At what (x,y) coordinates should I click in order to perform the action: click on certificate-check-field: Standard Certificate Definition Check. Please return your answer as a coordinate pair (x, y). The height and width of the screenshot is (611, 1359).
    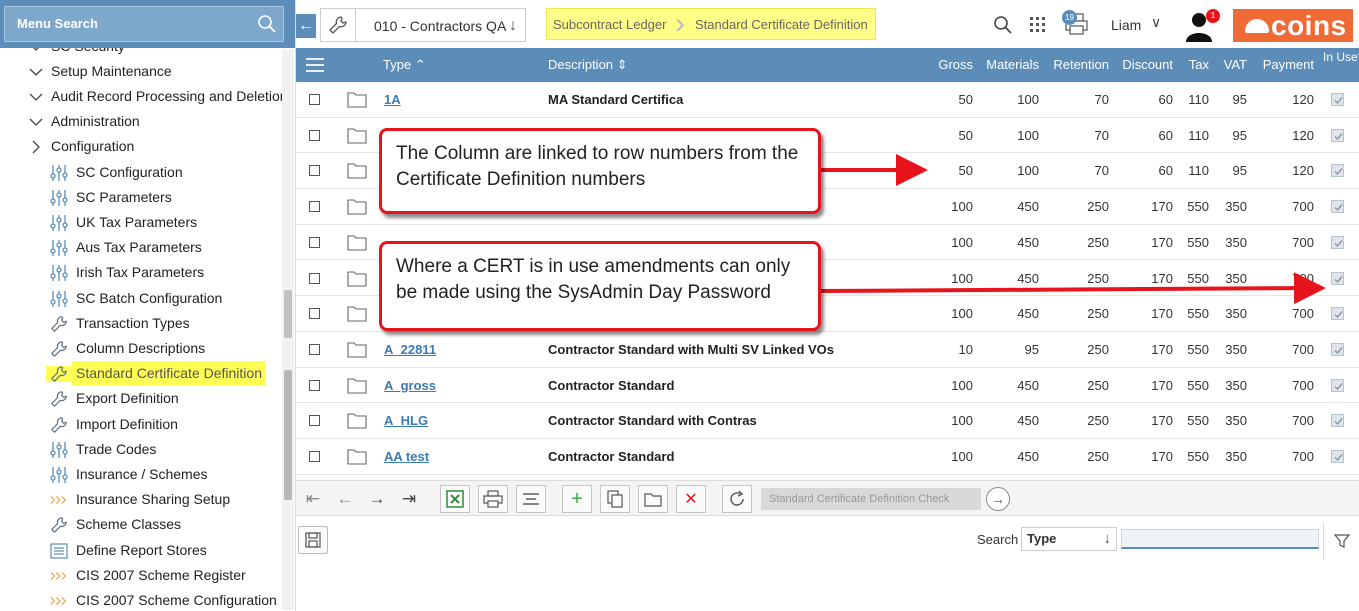
    Looking at the image, I should click on (871, 499).